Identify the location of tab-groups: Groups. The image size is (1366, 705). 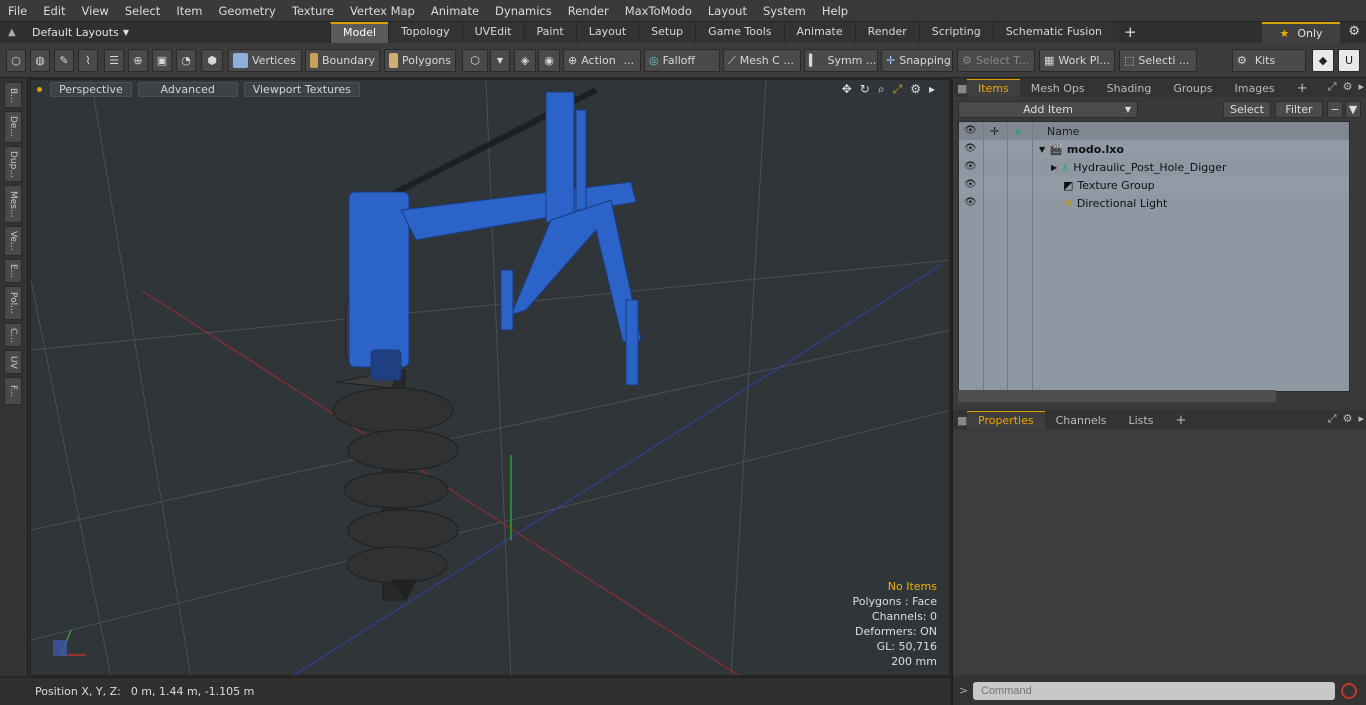
(1192, 88).